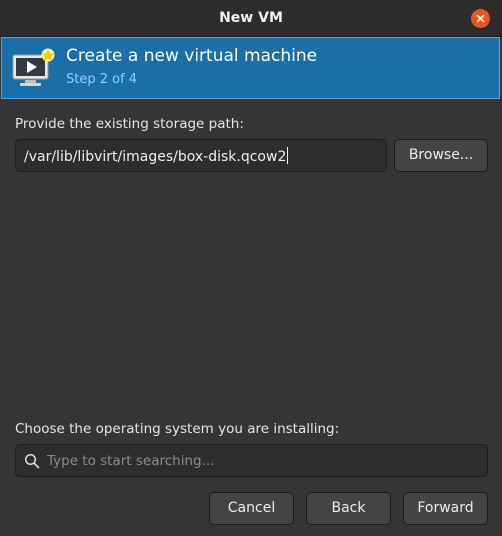  I want to click on storage-path-label: Provide the existing storage path:, so click(129, 124).